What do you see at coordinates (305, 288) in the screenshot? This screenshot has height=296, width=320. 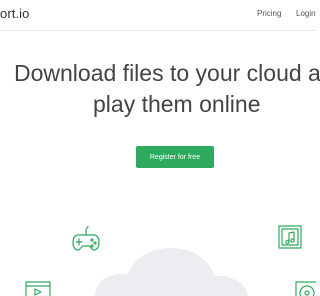 I see `disc-icon` at bounding box center [305, 288].